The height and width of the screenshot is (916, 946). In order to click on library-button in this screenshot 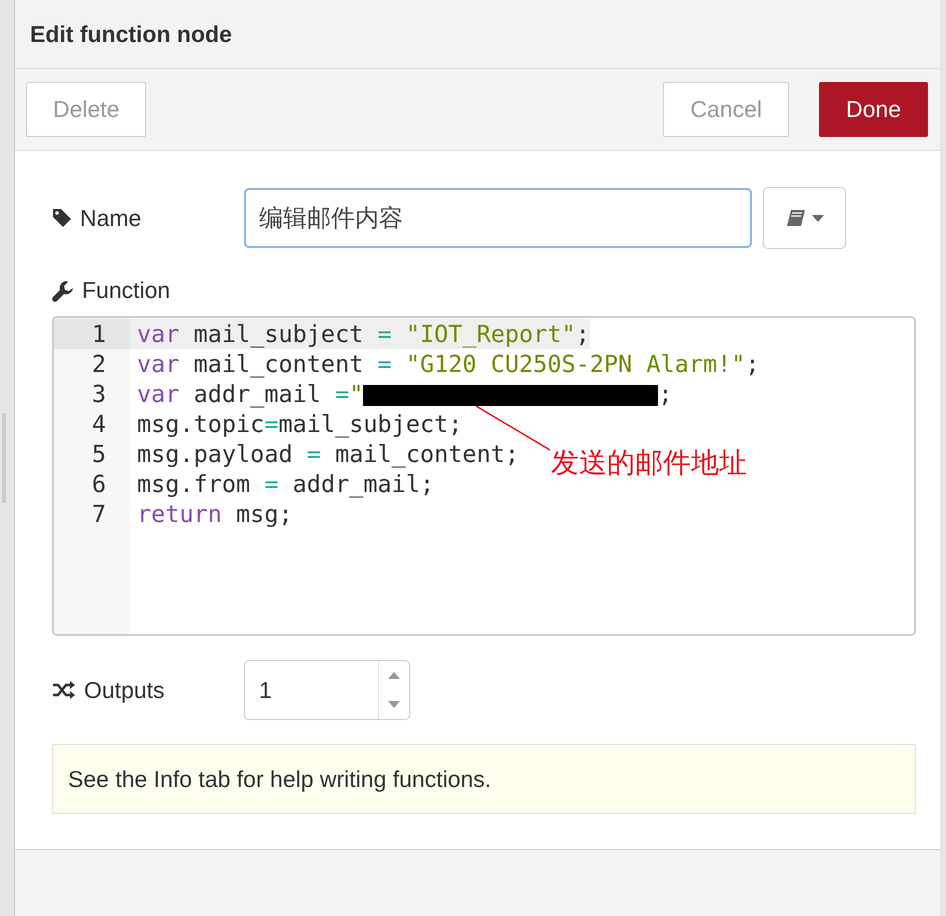, I will do `click(804, 218)`.